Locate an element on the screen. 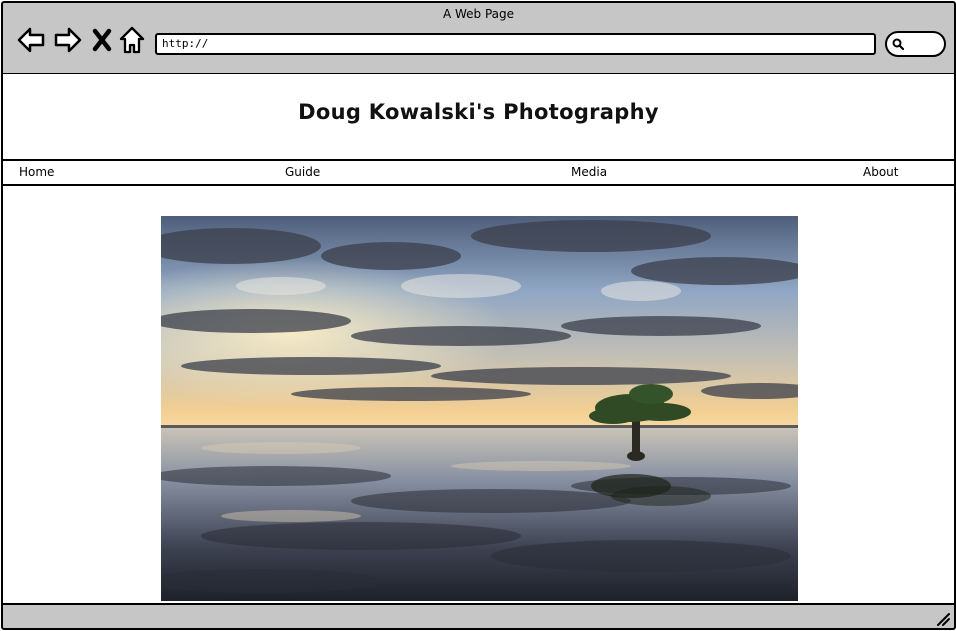 This screenshot has width=956, height=631. close-x-icon is located at coordinates (102, 40).